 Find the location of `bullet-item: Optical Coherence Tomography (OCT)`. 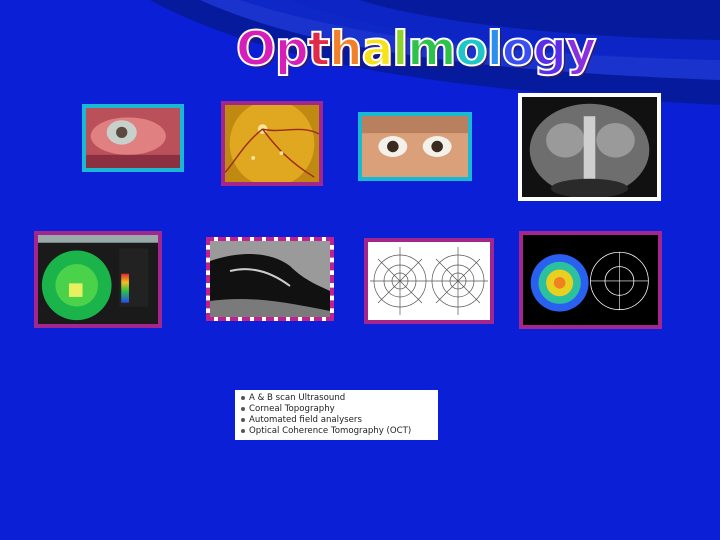

bullet-item: Optical Coherence Tomography (OCT) is located at coordinates (336, 431).